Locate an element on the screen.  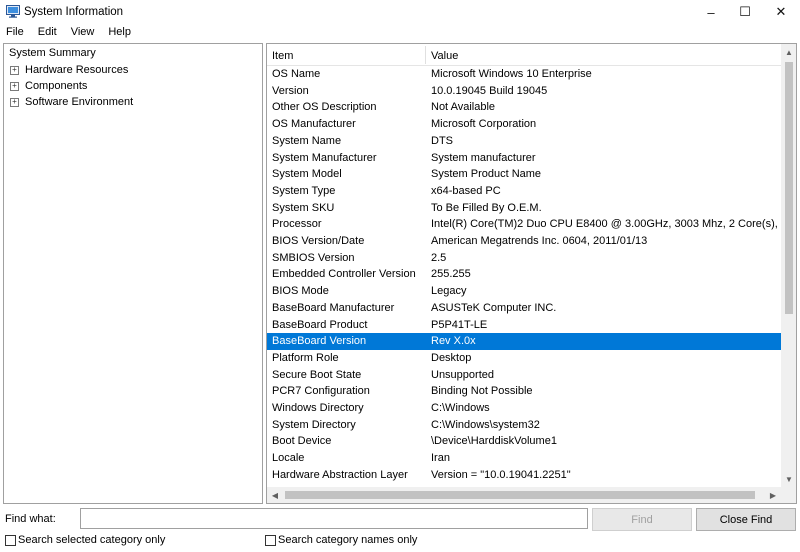
table-row: System Model System Product Name is located at coordinates (524, 174).